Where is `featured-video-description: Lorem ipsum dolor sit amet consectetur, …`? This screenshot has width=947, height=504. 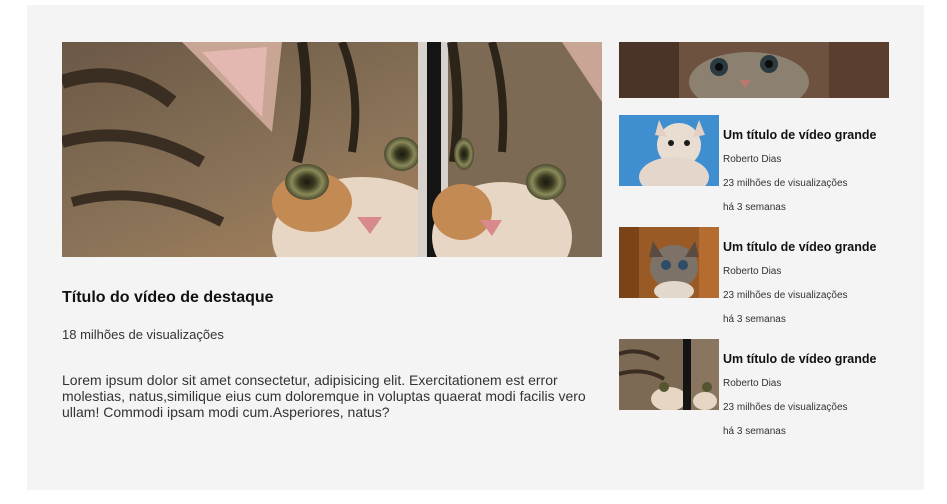 featured-video-description: Lorem ipsum dolor sit amet consectetur, … is located at coordinates (324, 396).